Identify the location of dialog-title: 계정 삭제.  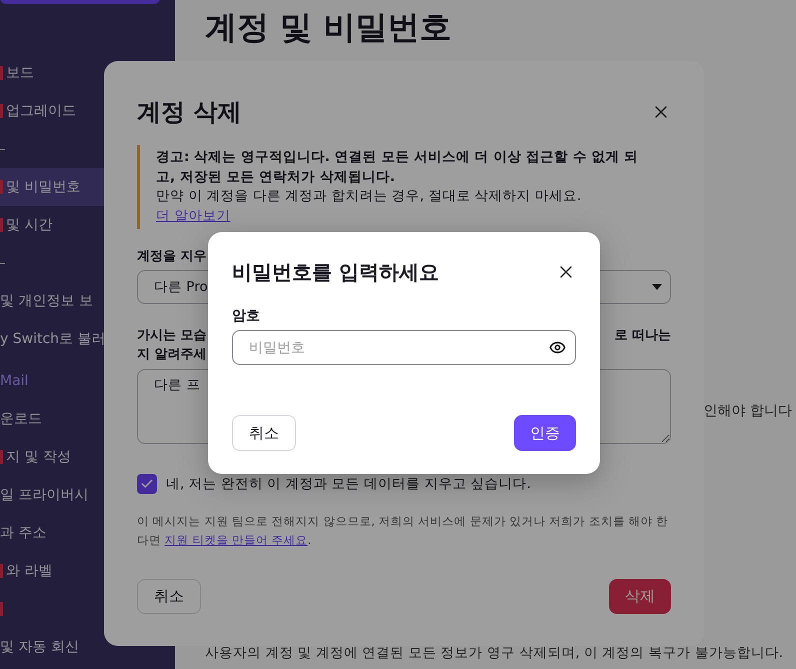
(189, 112).